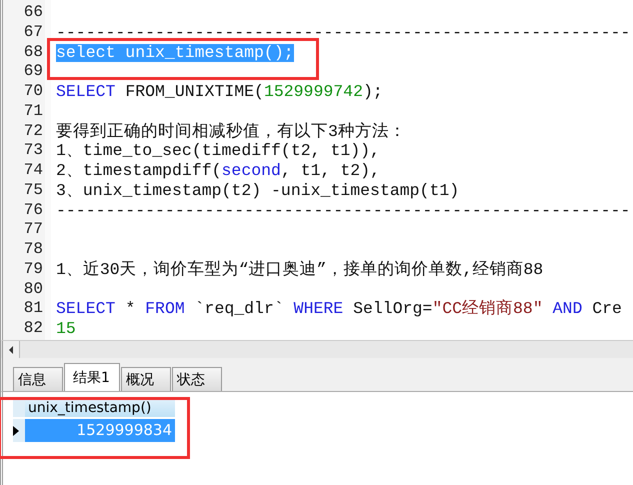 The height and width of the screenshot is (485, 633). I want to click on line-number: 78, so click(33, 250).